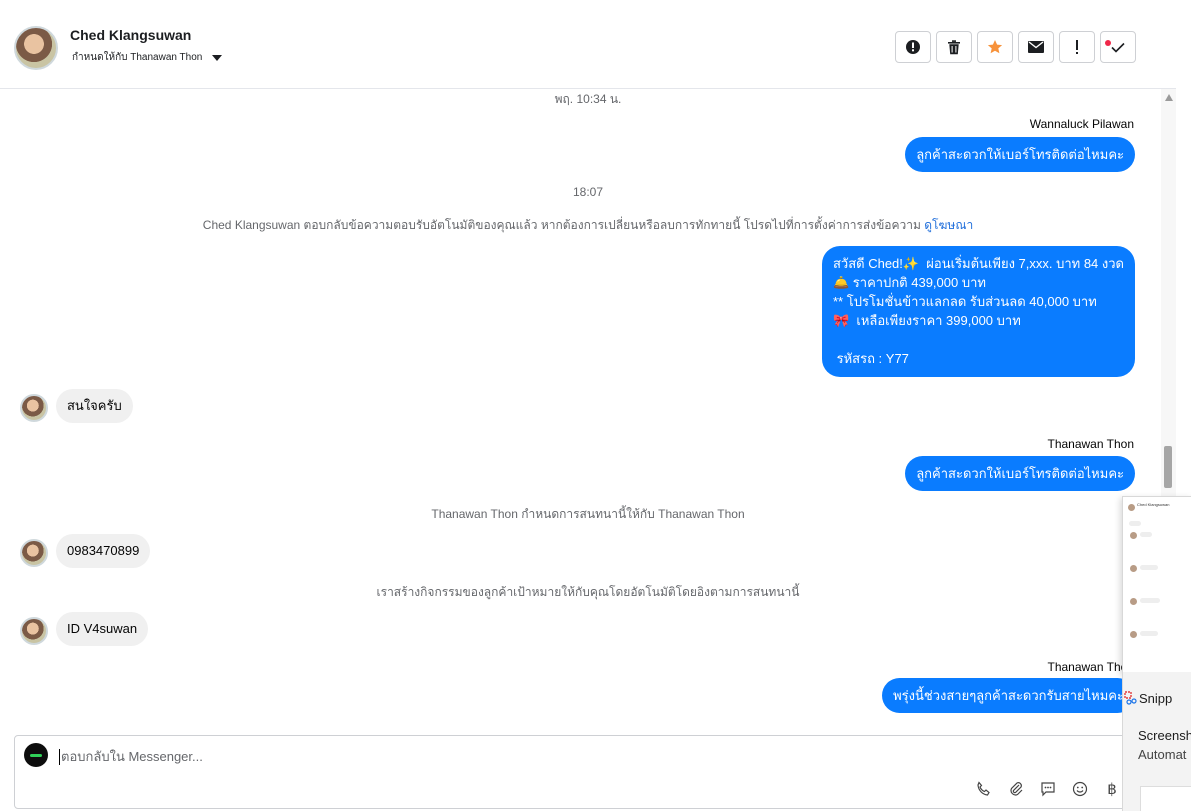 The height and width of the screenshot is (811, 1191). I want to click on scrollbar-thumb, so click(1168, 467).